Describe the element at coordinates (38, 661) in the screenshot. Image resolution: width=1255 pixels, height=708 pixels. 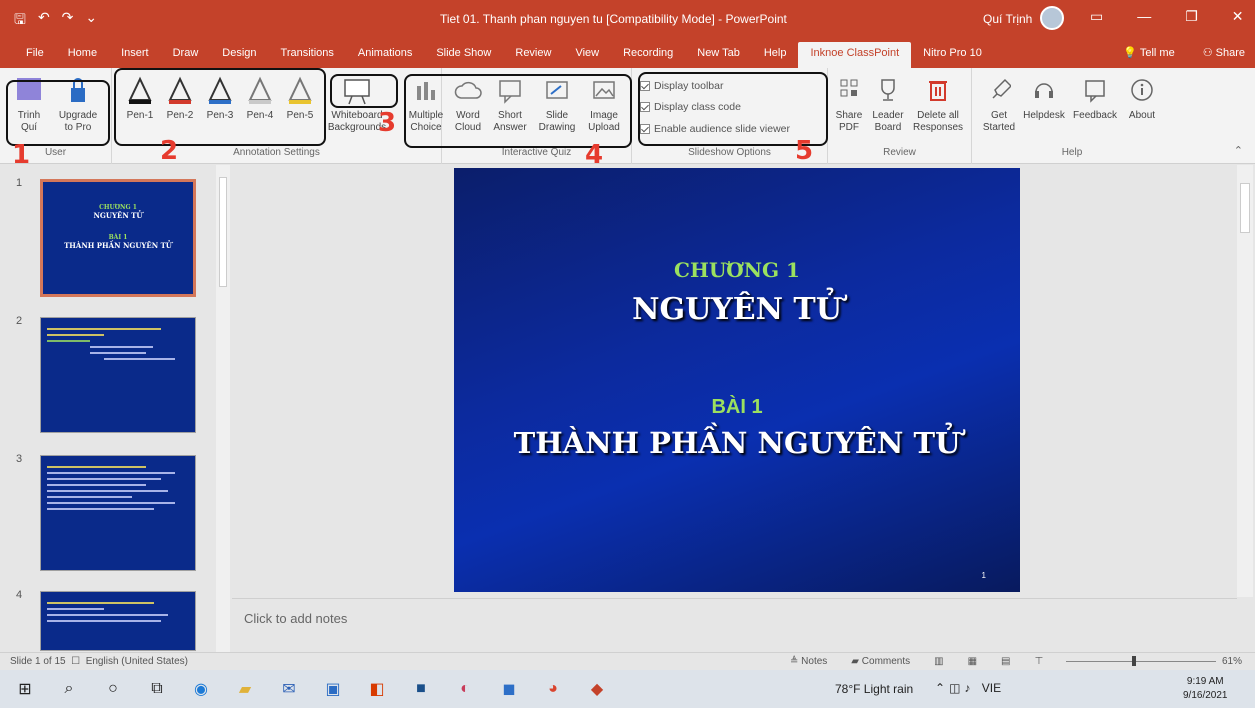
I see `slide-count: Slide 1 of 15` at that location.